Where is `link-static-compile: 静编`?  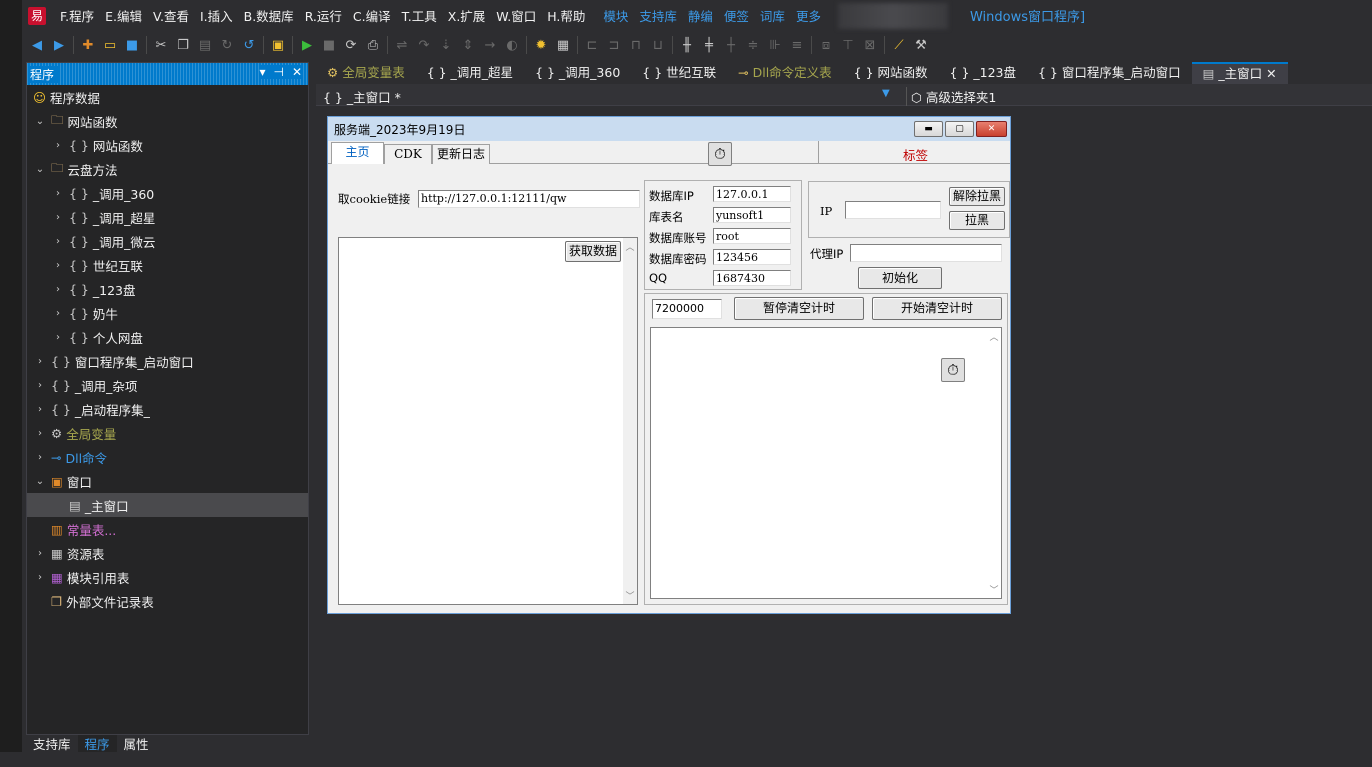
link-static-compile: 静编 is located at coordinates (700, 15).